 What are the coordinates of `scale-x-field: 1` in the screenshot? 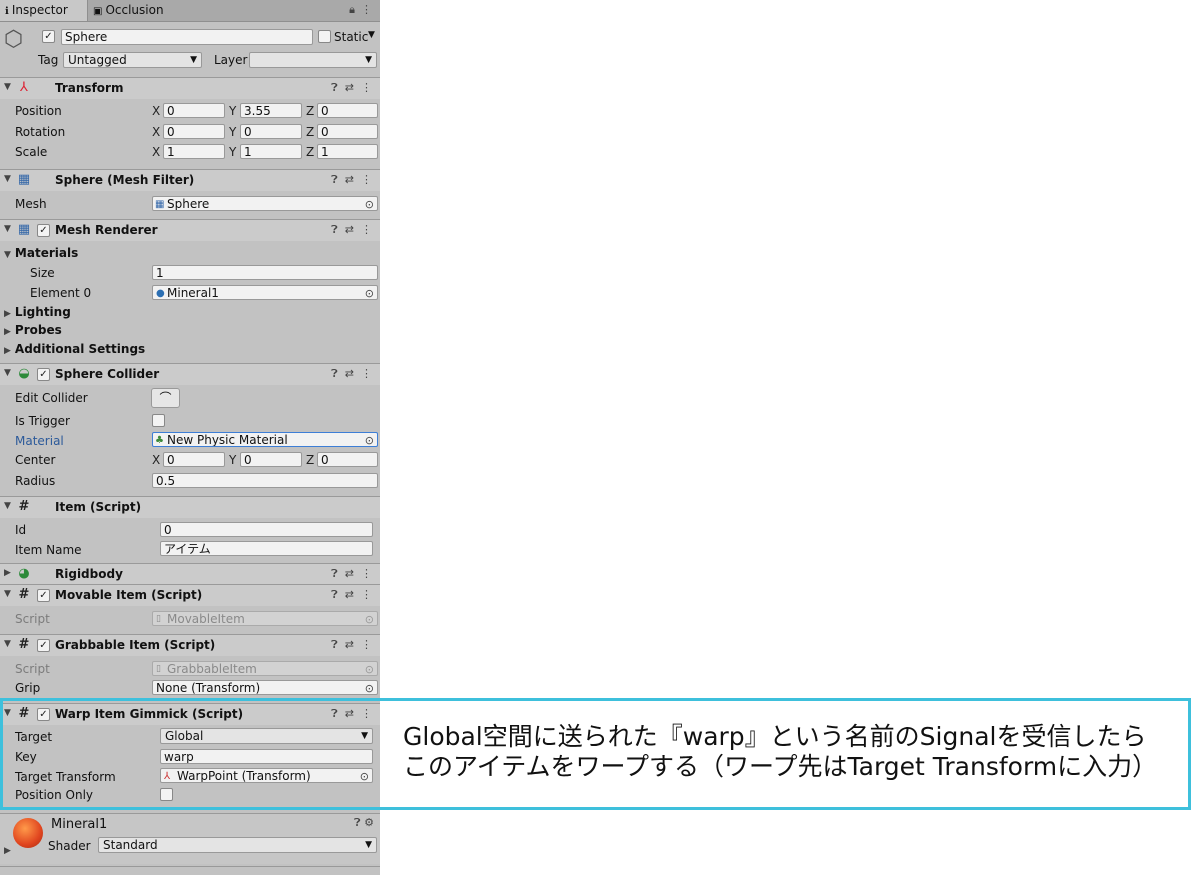 It's located at (194, 151).